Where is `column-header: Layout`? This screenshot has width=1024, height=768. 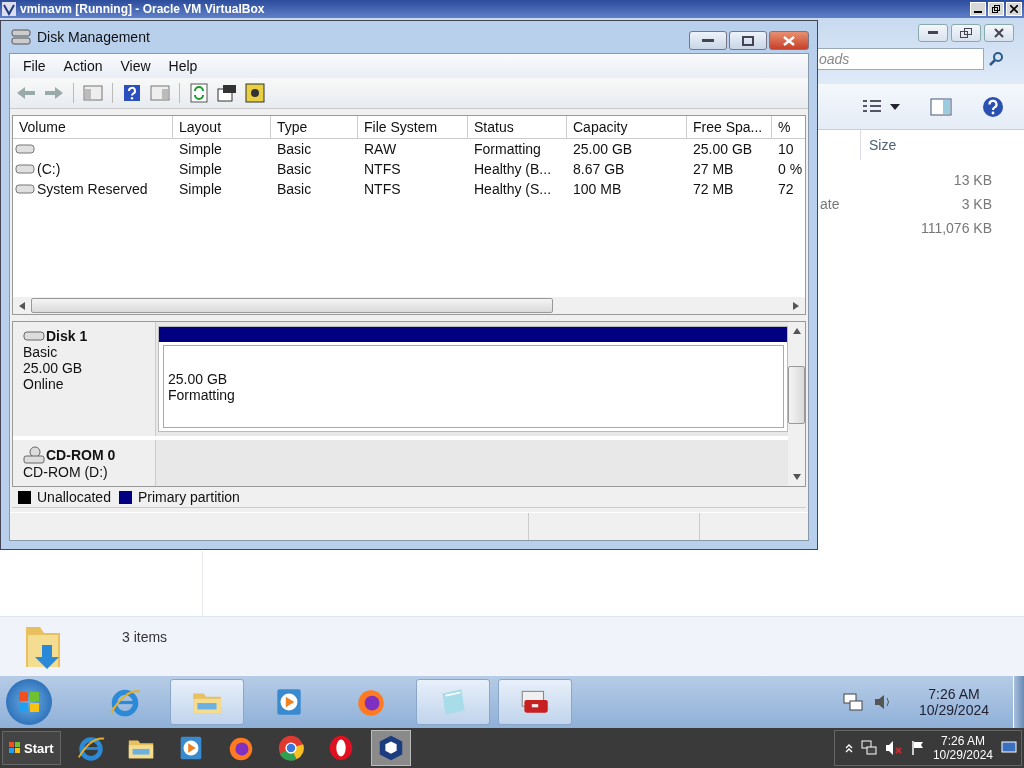
column-header: Layout is located at coordinates (222, 127).